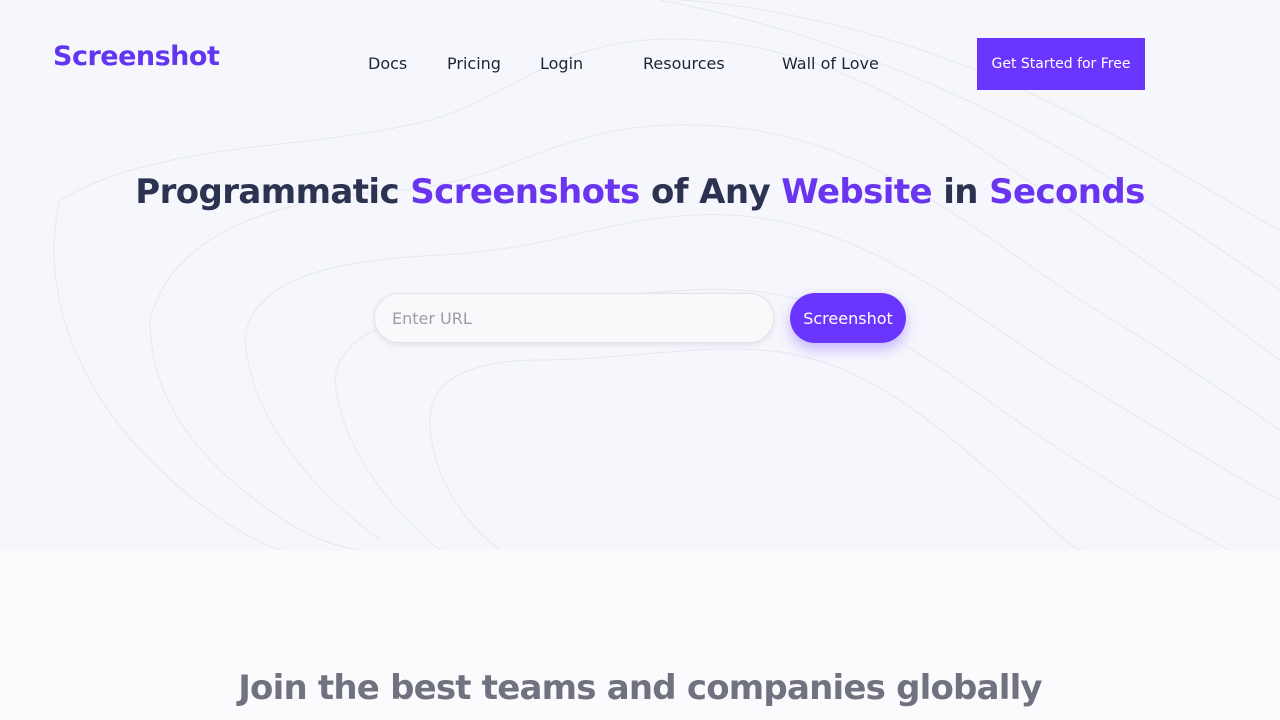  What do you see at coordinates (710, 192) in the screenshot?
I see `headline-text-2: of Any` at bounding box center [710, 192].